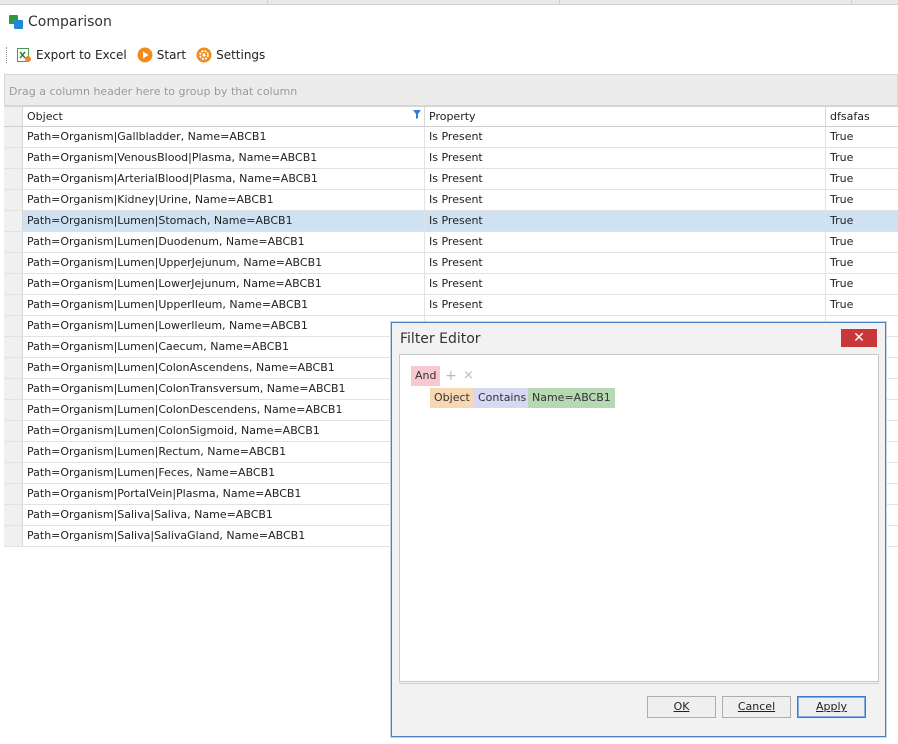  What do you see at coordinates (502, 398) in the screenshot?
I see `condition-operator: Contains` at bounding box center [502, 398].